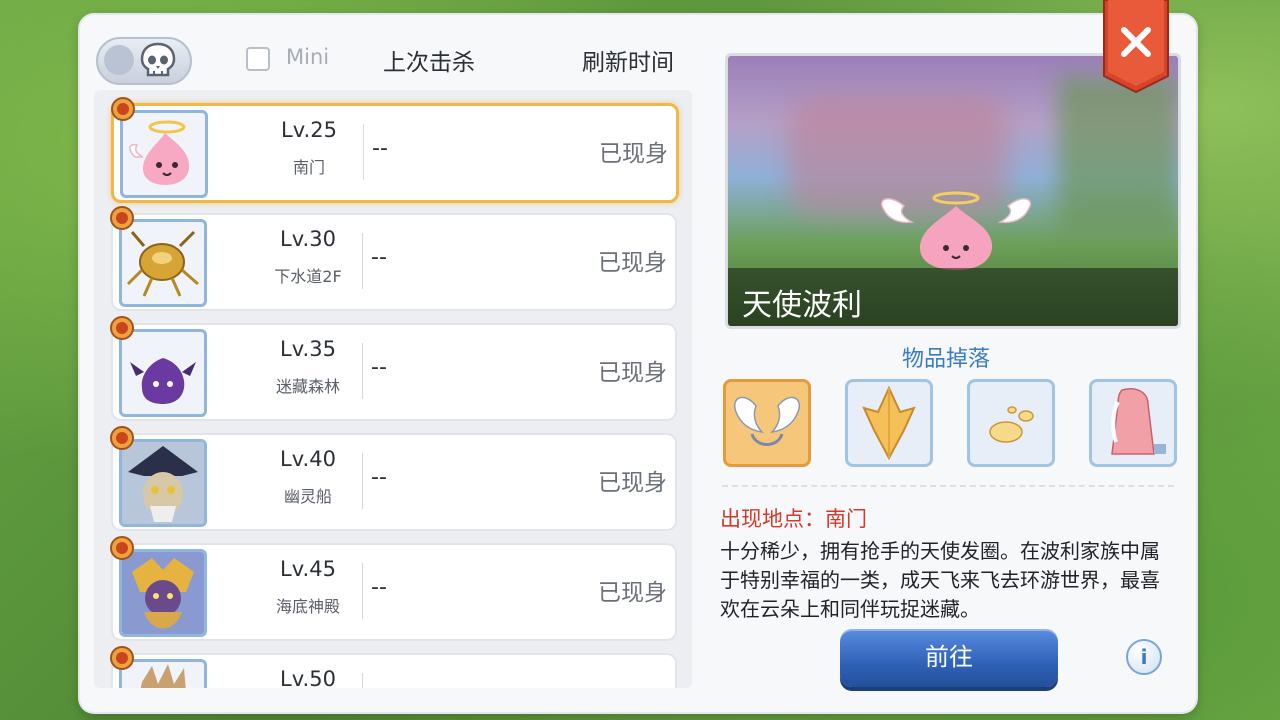  What do you see at coordinates (163, 483) in the screenshot?
I see `drake-icon` at bounding box center [163, 483].